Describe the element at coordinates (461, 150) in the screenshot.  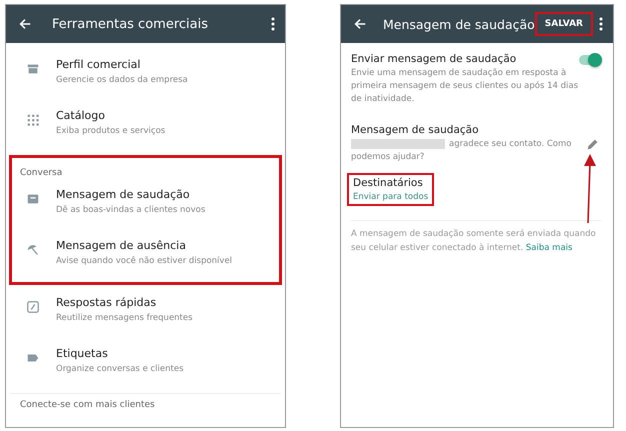
I see `greeting-text: agradece seu contato. Como podemos ajudar?` at that location.